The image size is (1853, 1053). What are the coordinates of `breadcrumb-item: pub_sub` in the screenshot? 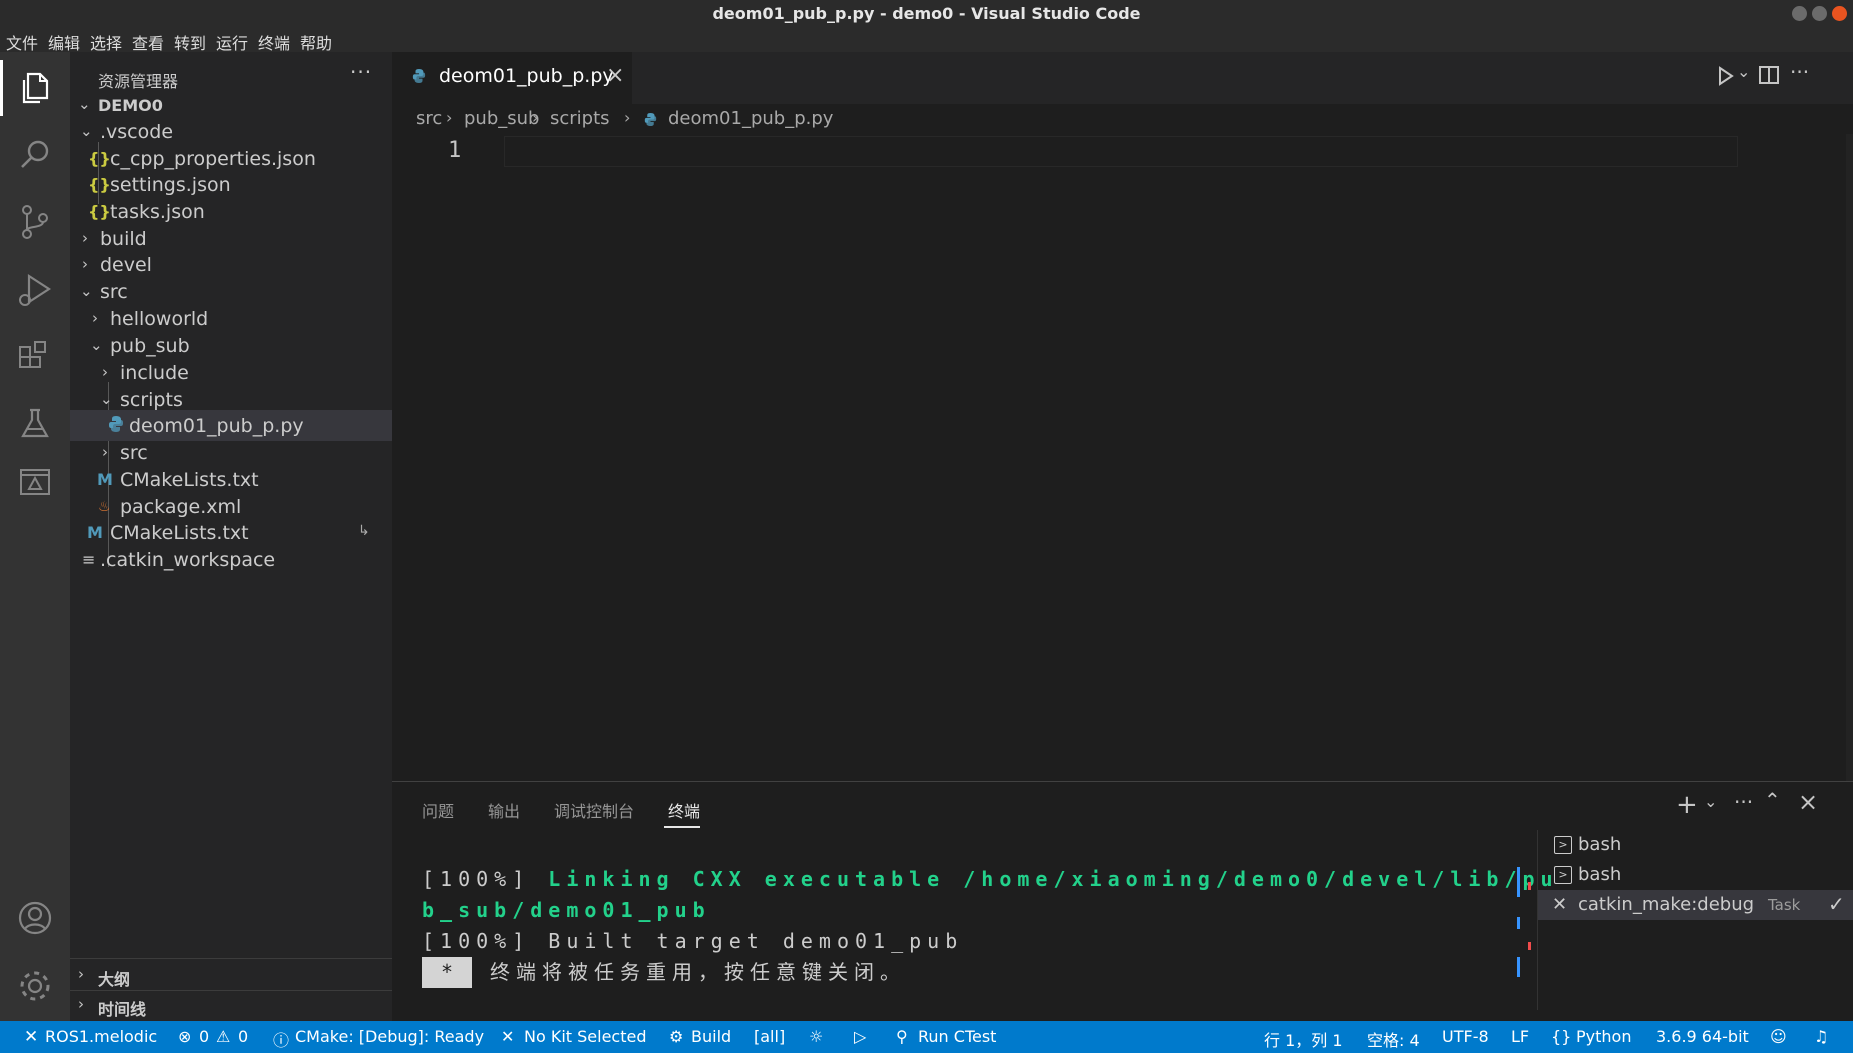 It's located at (501, 118).